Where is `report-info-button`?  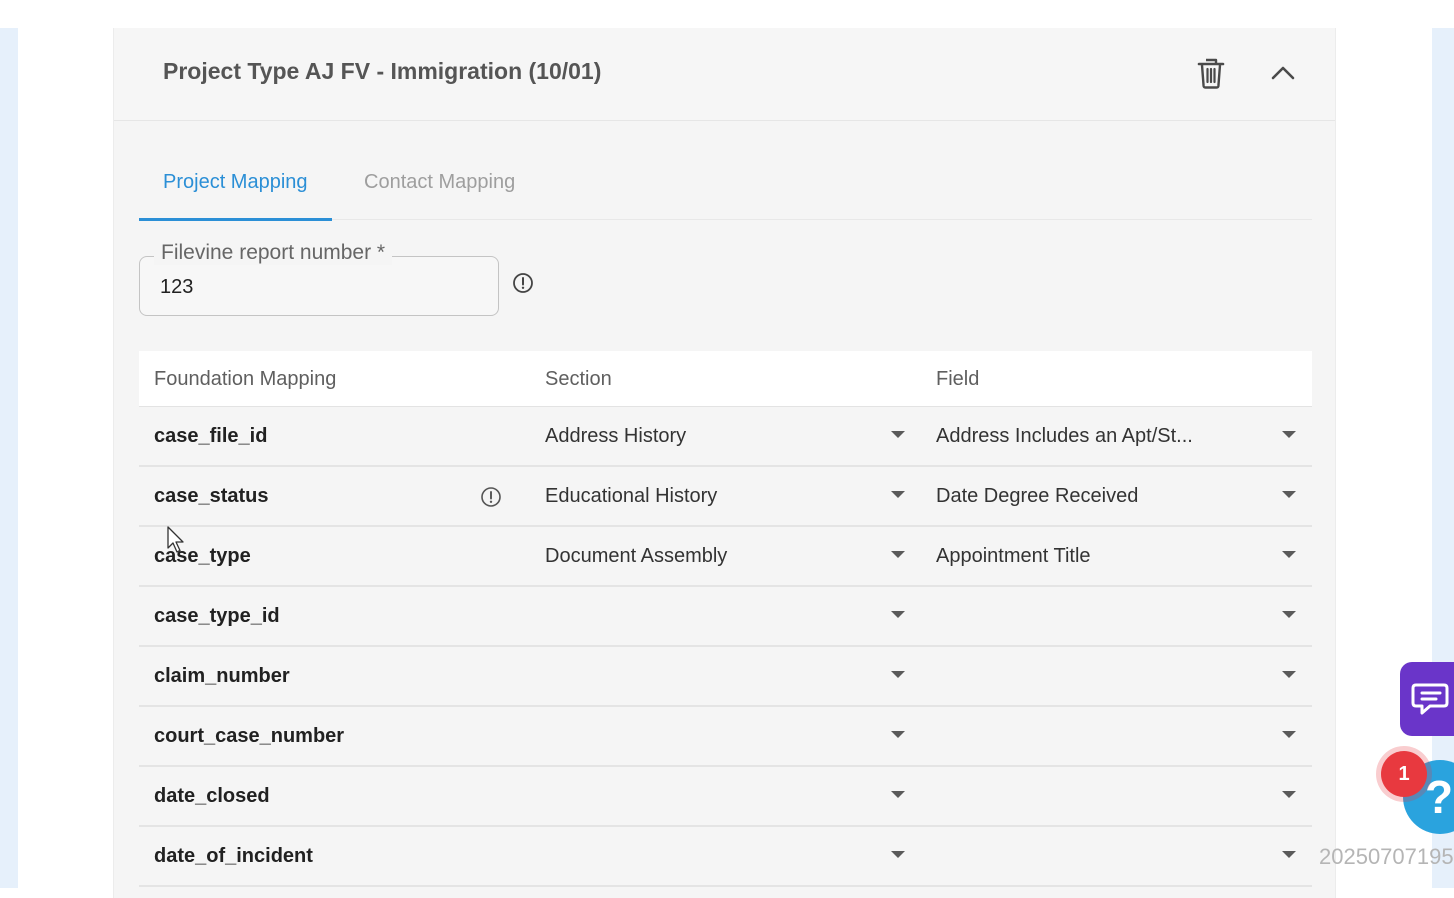
report-info-button is located at coordinates (523, 283).